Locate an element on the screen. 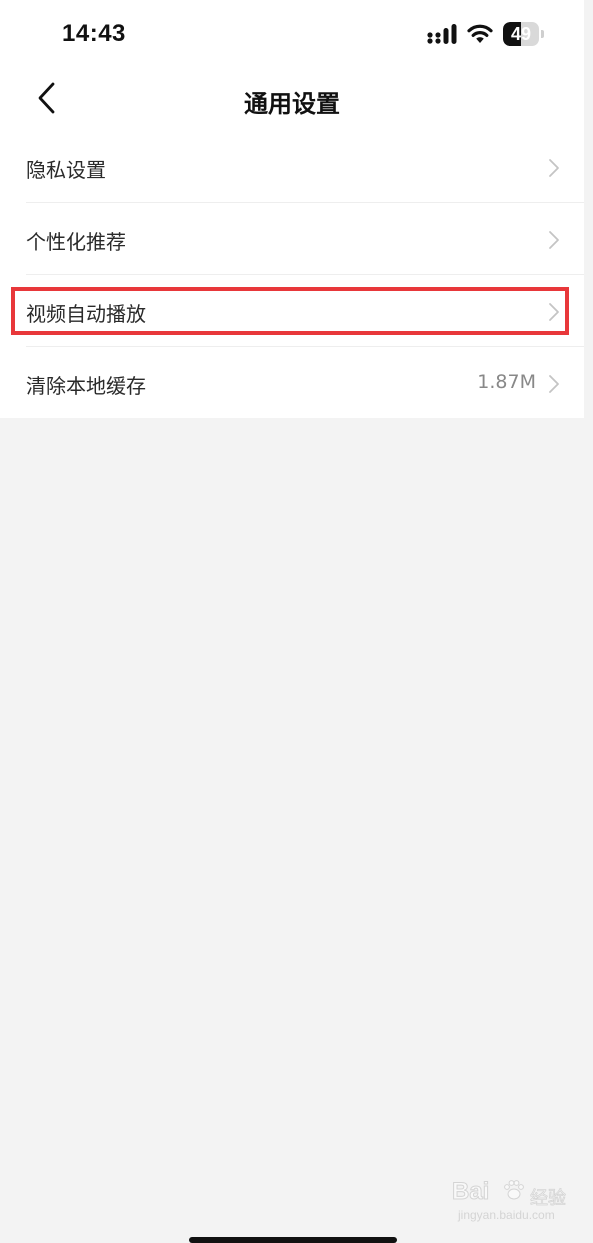  settings-item-label: 清除本地缓存 is located at coordinates (86, 386).